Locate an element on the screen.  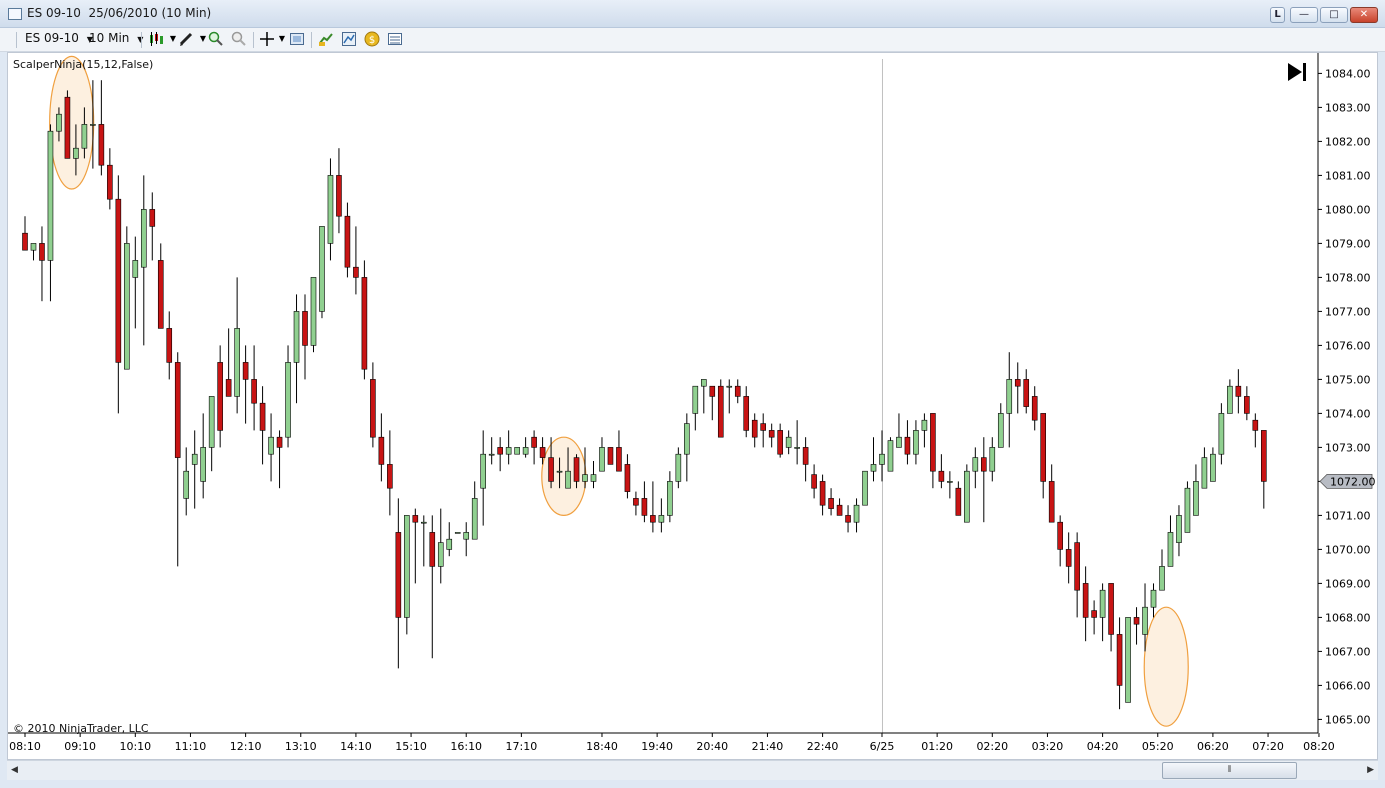
time-tick-label: 05:20 is located at coordinates (1158, 746).